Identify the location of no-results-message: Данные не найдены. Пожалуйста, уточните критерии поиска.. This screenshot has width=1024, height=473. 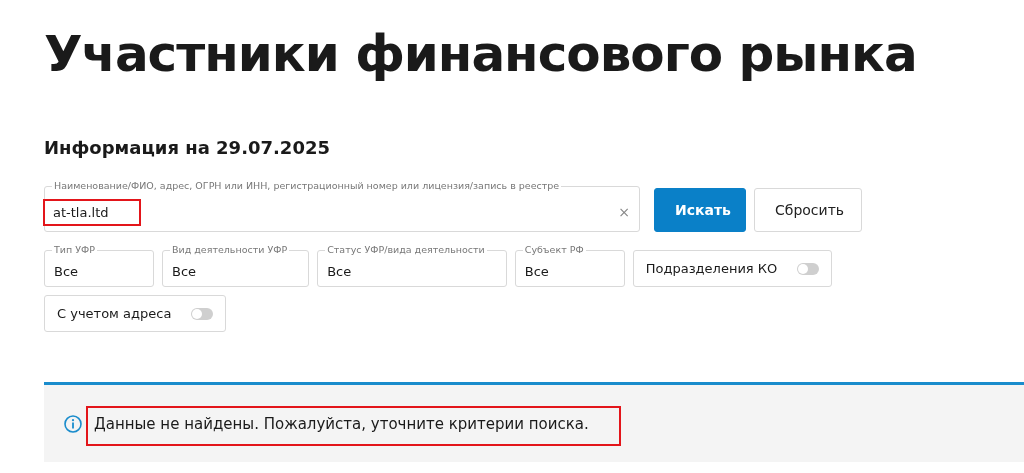
(353, 426).